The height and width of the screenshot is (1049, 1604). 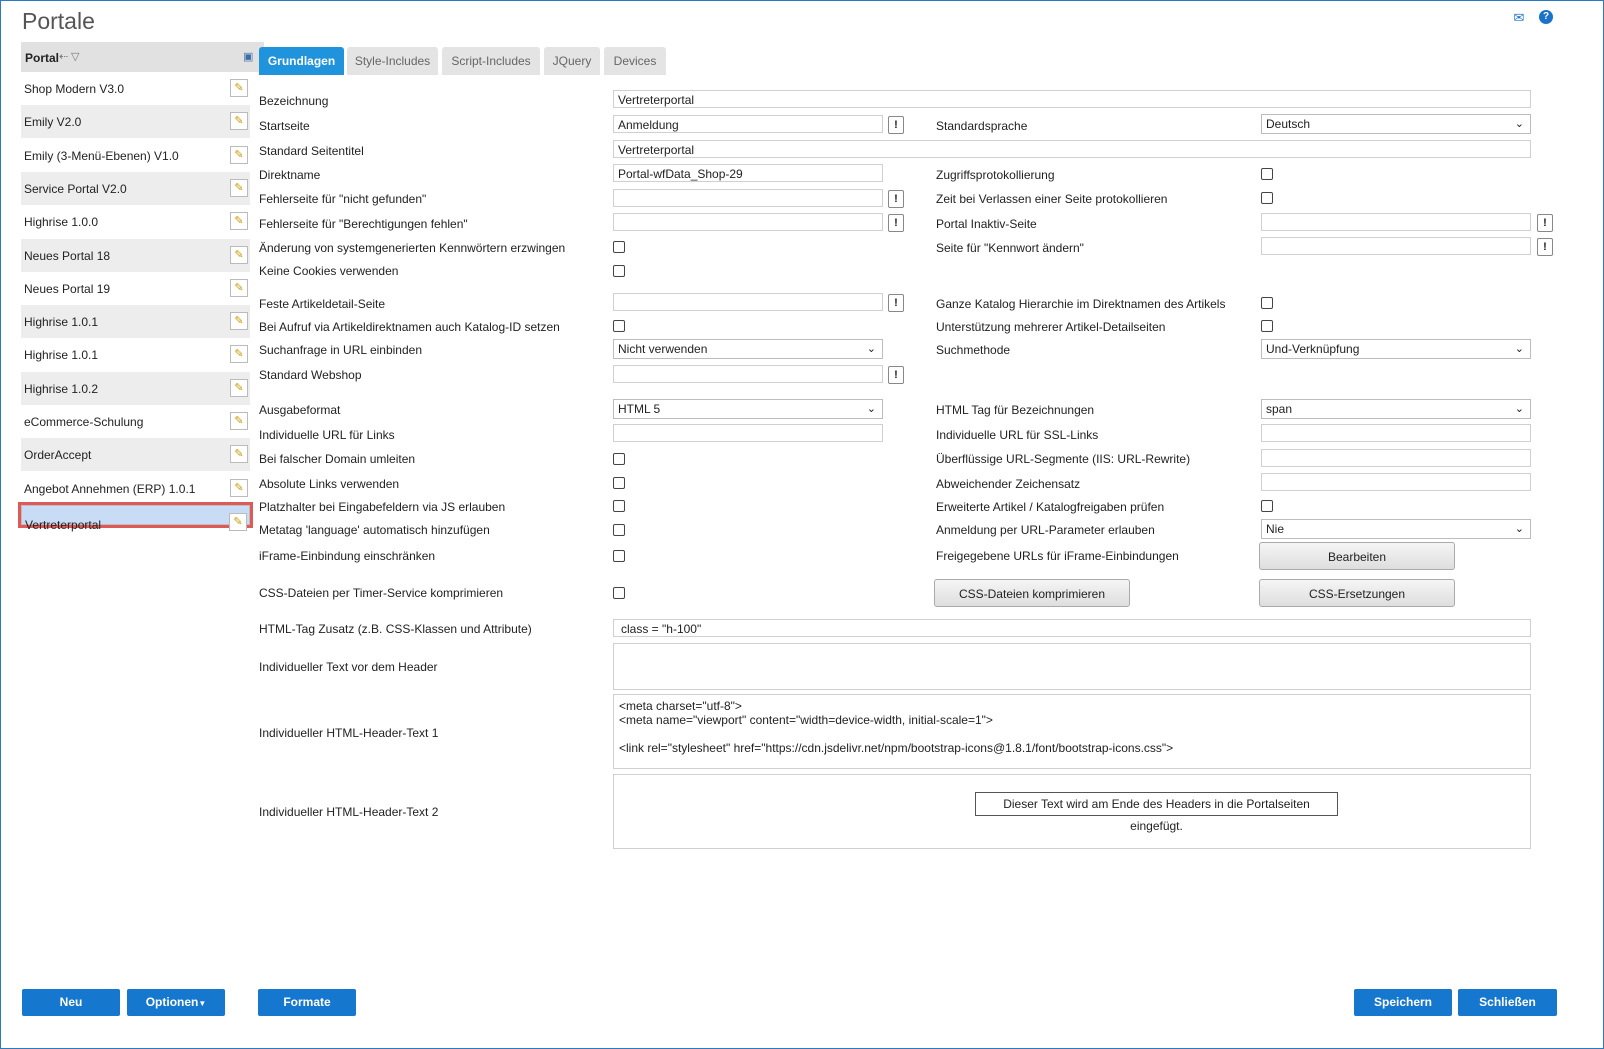 I want to click on direktname-field: Portal-wfData_Shop-29, so click(x=748, y=173).